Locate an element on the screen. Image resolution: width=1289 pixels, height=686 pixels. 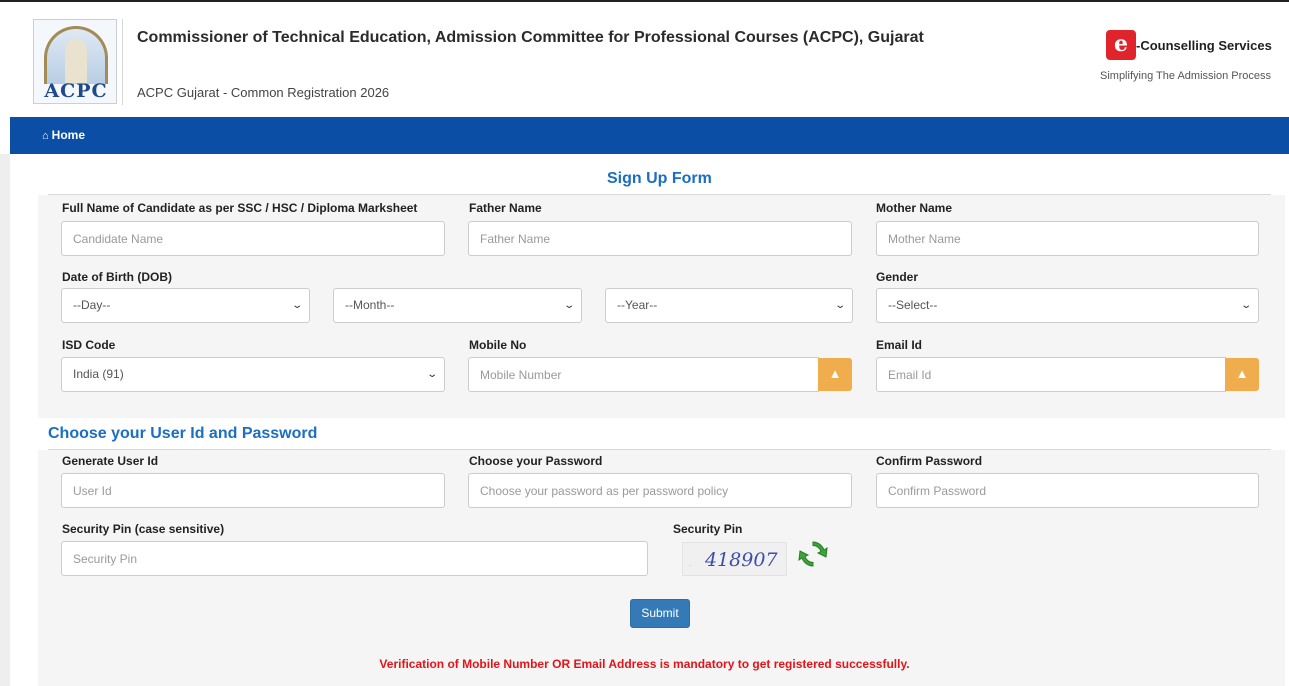
dob-day-value: --Day-- is located at coordinates (92, 305).